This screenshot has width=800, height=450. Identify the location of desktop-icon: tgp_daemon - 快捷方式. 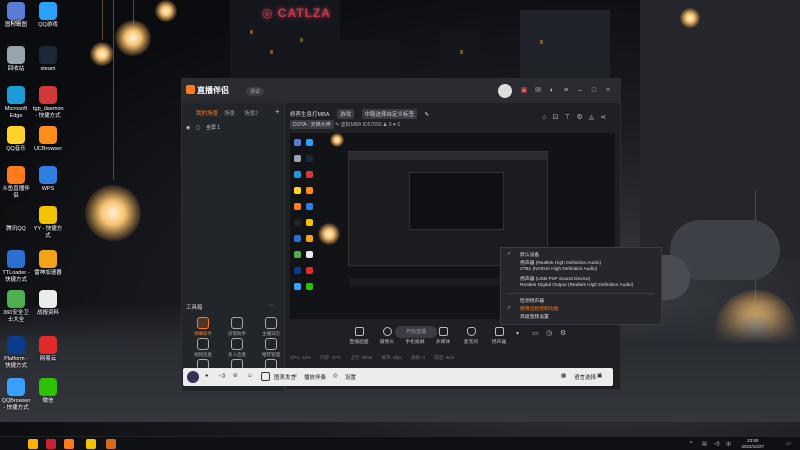
(48, 103).